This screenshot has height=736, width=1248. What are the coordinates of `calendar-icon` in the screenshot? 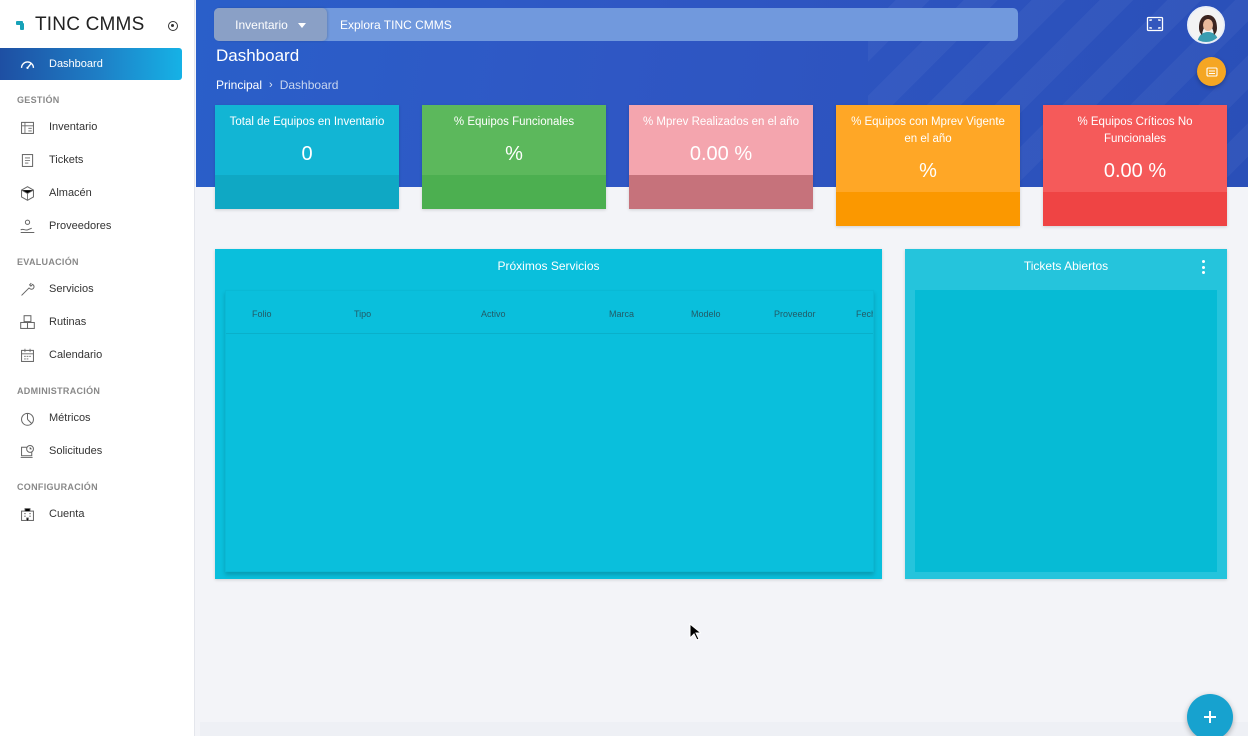 It's located at (27, 355).